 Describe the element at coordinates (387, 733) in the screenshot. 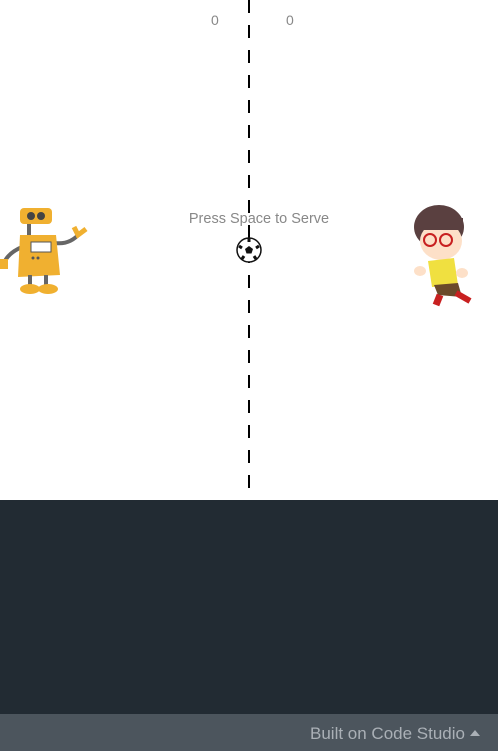

I see `footer-label: Built on Code Studio` at that location.